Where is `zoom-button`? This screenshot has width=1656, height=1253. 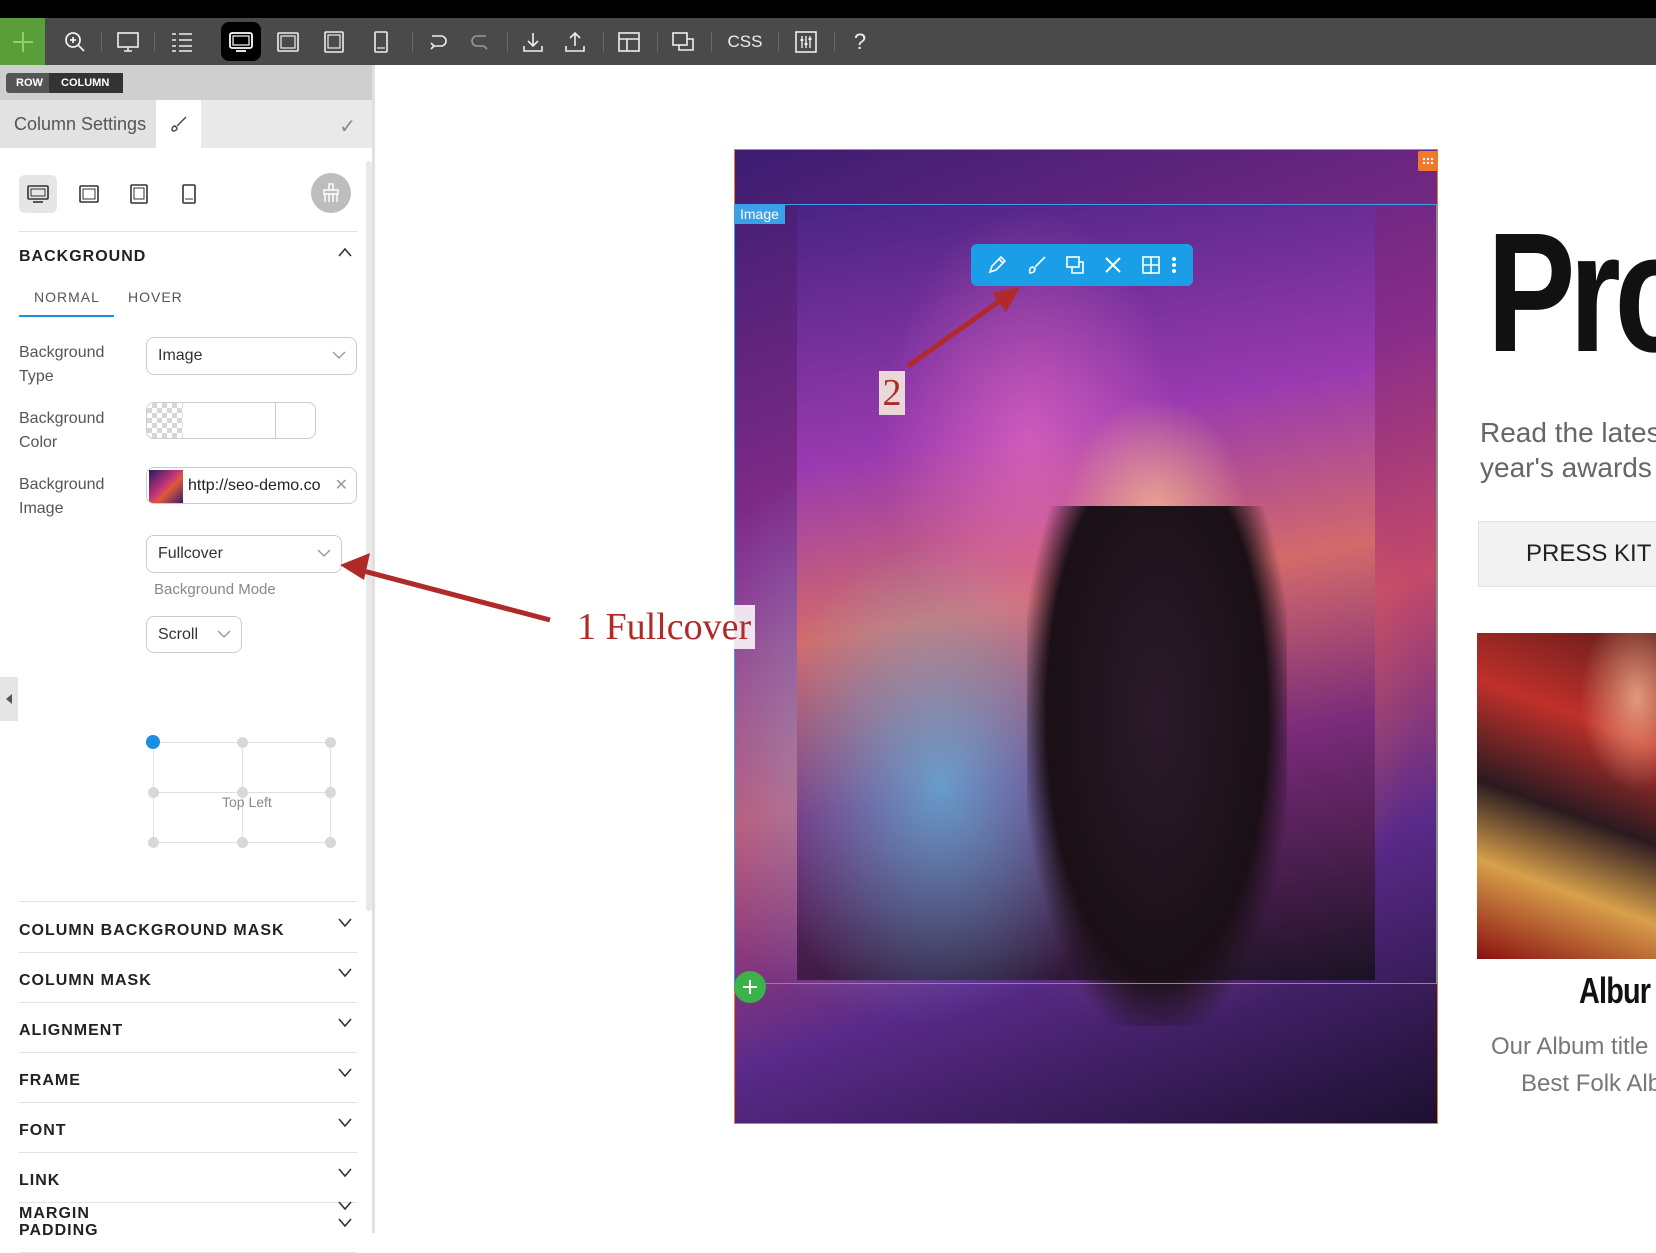 zoom-button is located at coordinates (75, 41).